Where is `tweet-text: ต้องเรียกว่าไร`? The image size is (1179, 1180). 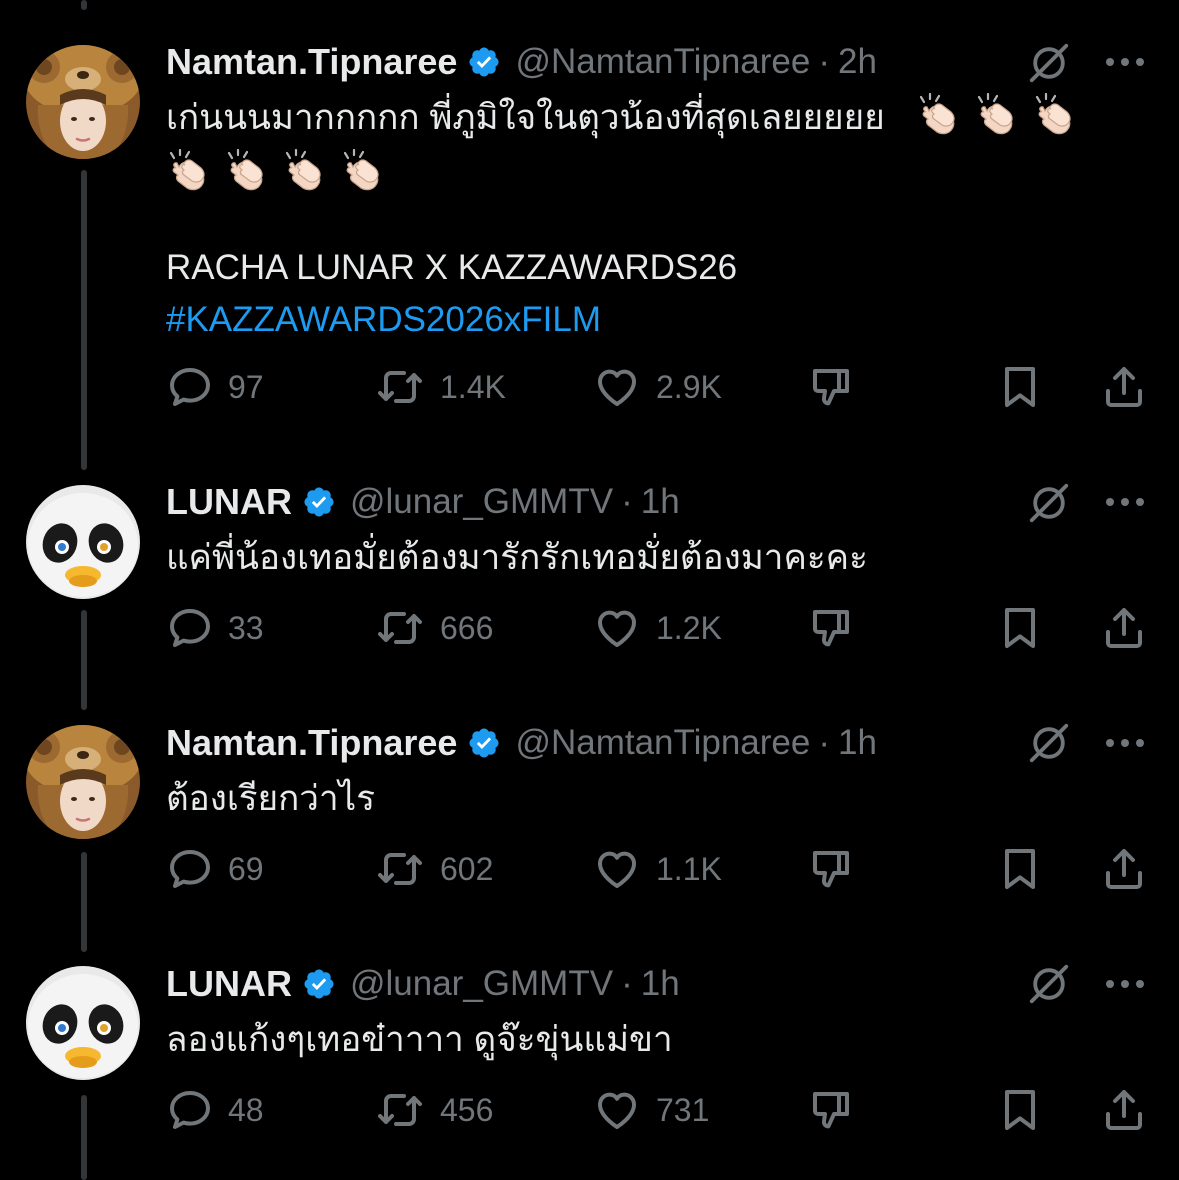
tweet-text: ต้องเรียกว่าไร is located at coordinates (271, 798).